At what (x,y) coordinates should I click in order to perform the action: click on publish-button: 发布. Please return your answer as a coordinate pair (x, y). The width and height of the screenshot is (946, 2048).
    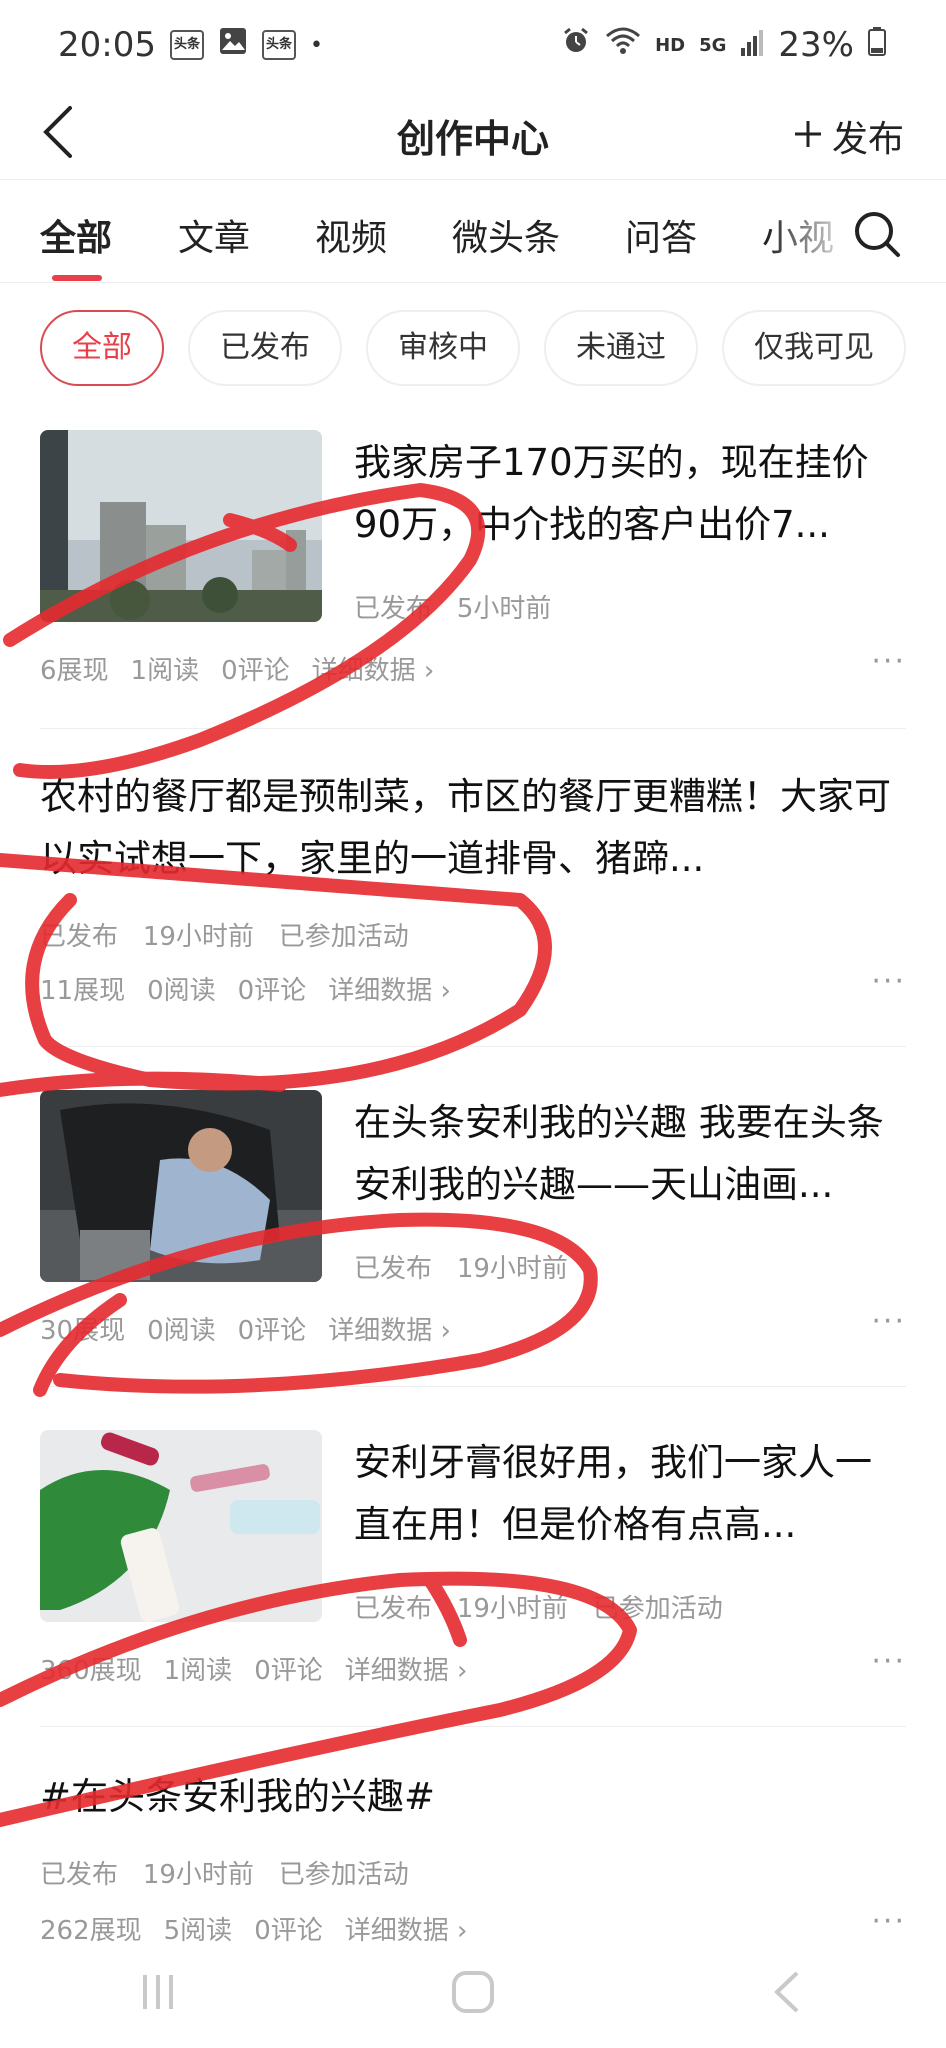
    Looking at the image, I should click on (848, 136).